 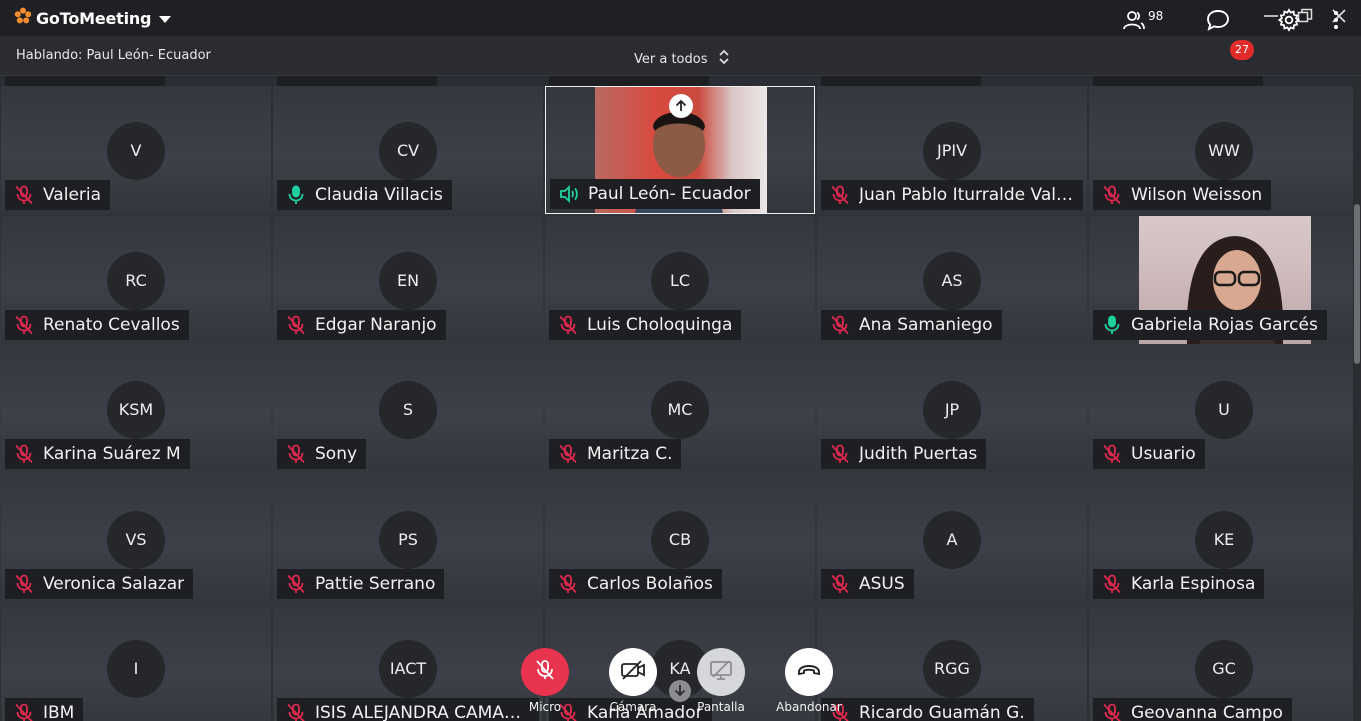 I want to click on avatar: VS, so click(x=136, y=539).